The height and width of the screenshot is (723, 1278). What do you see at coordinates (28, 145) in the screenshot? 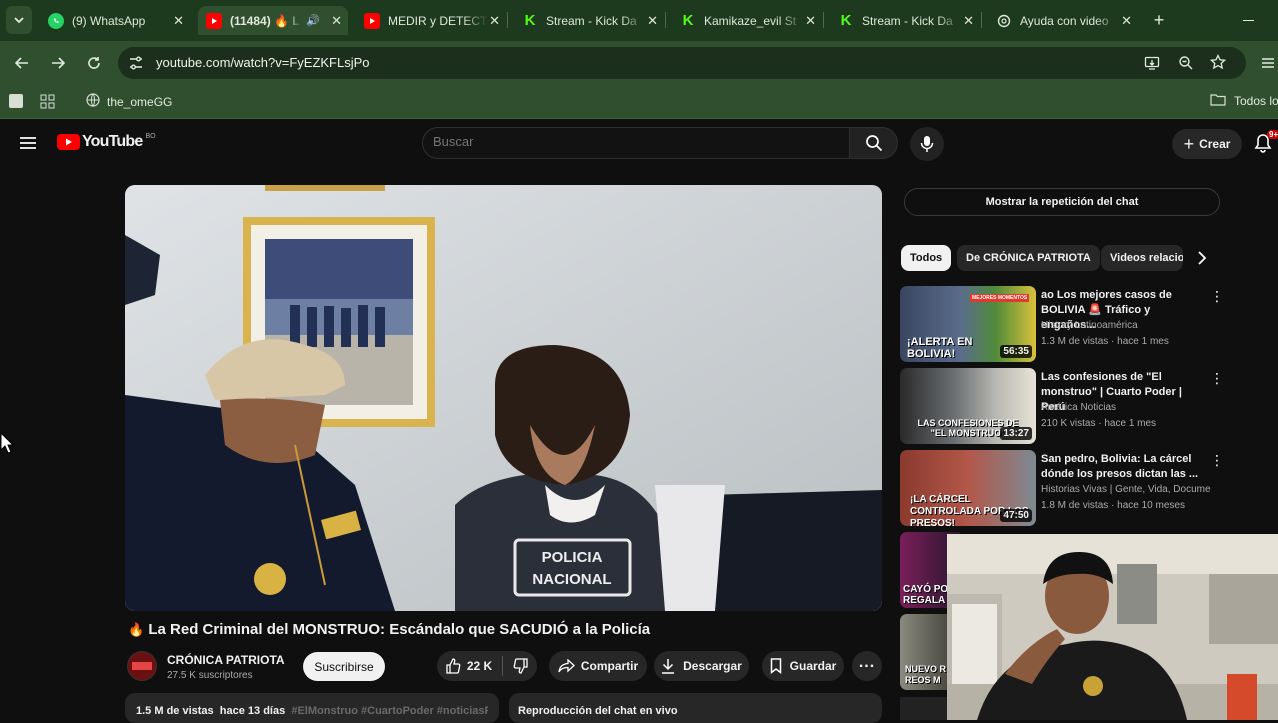
I see `hamburger-menu-icon` at bounding box center [28, 145].